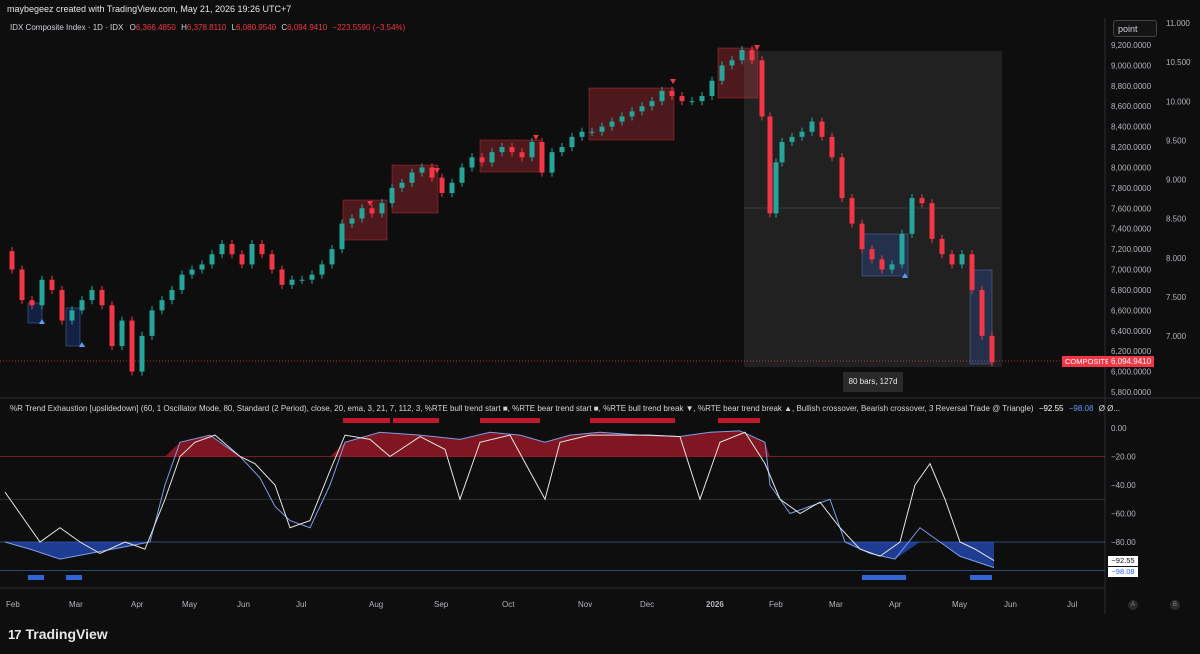 Image resolution: width=1200 pixels, height=654 pixels. What do you see at coordinates (1131, 86) in the screenshot?
I see `price-axis-label: 8,800.0000` at bounding box center [1131, 86].